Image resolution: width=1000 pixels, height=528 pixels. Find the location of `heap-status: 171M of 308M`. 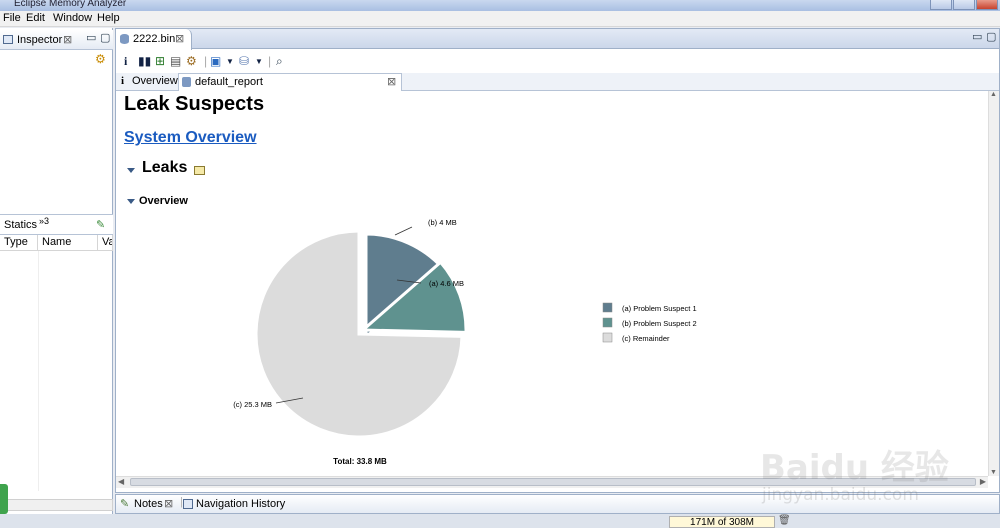

heap-status: 171M of 308M is located at coordinates (722, 522).